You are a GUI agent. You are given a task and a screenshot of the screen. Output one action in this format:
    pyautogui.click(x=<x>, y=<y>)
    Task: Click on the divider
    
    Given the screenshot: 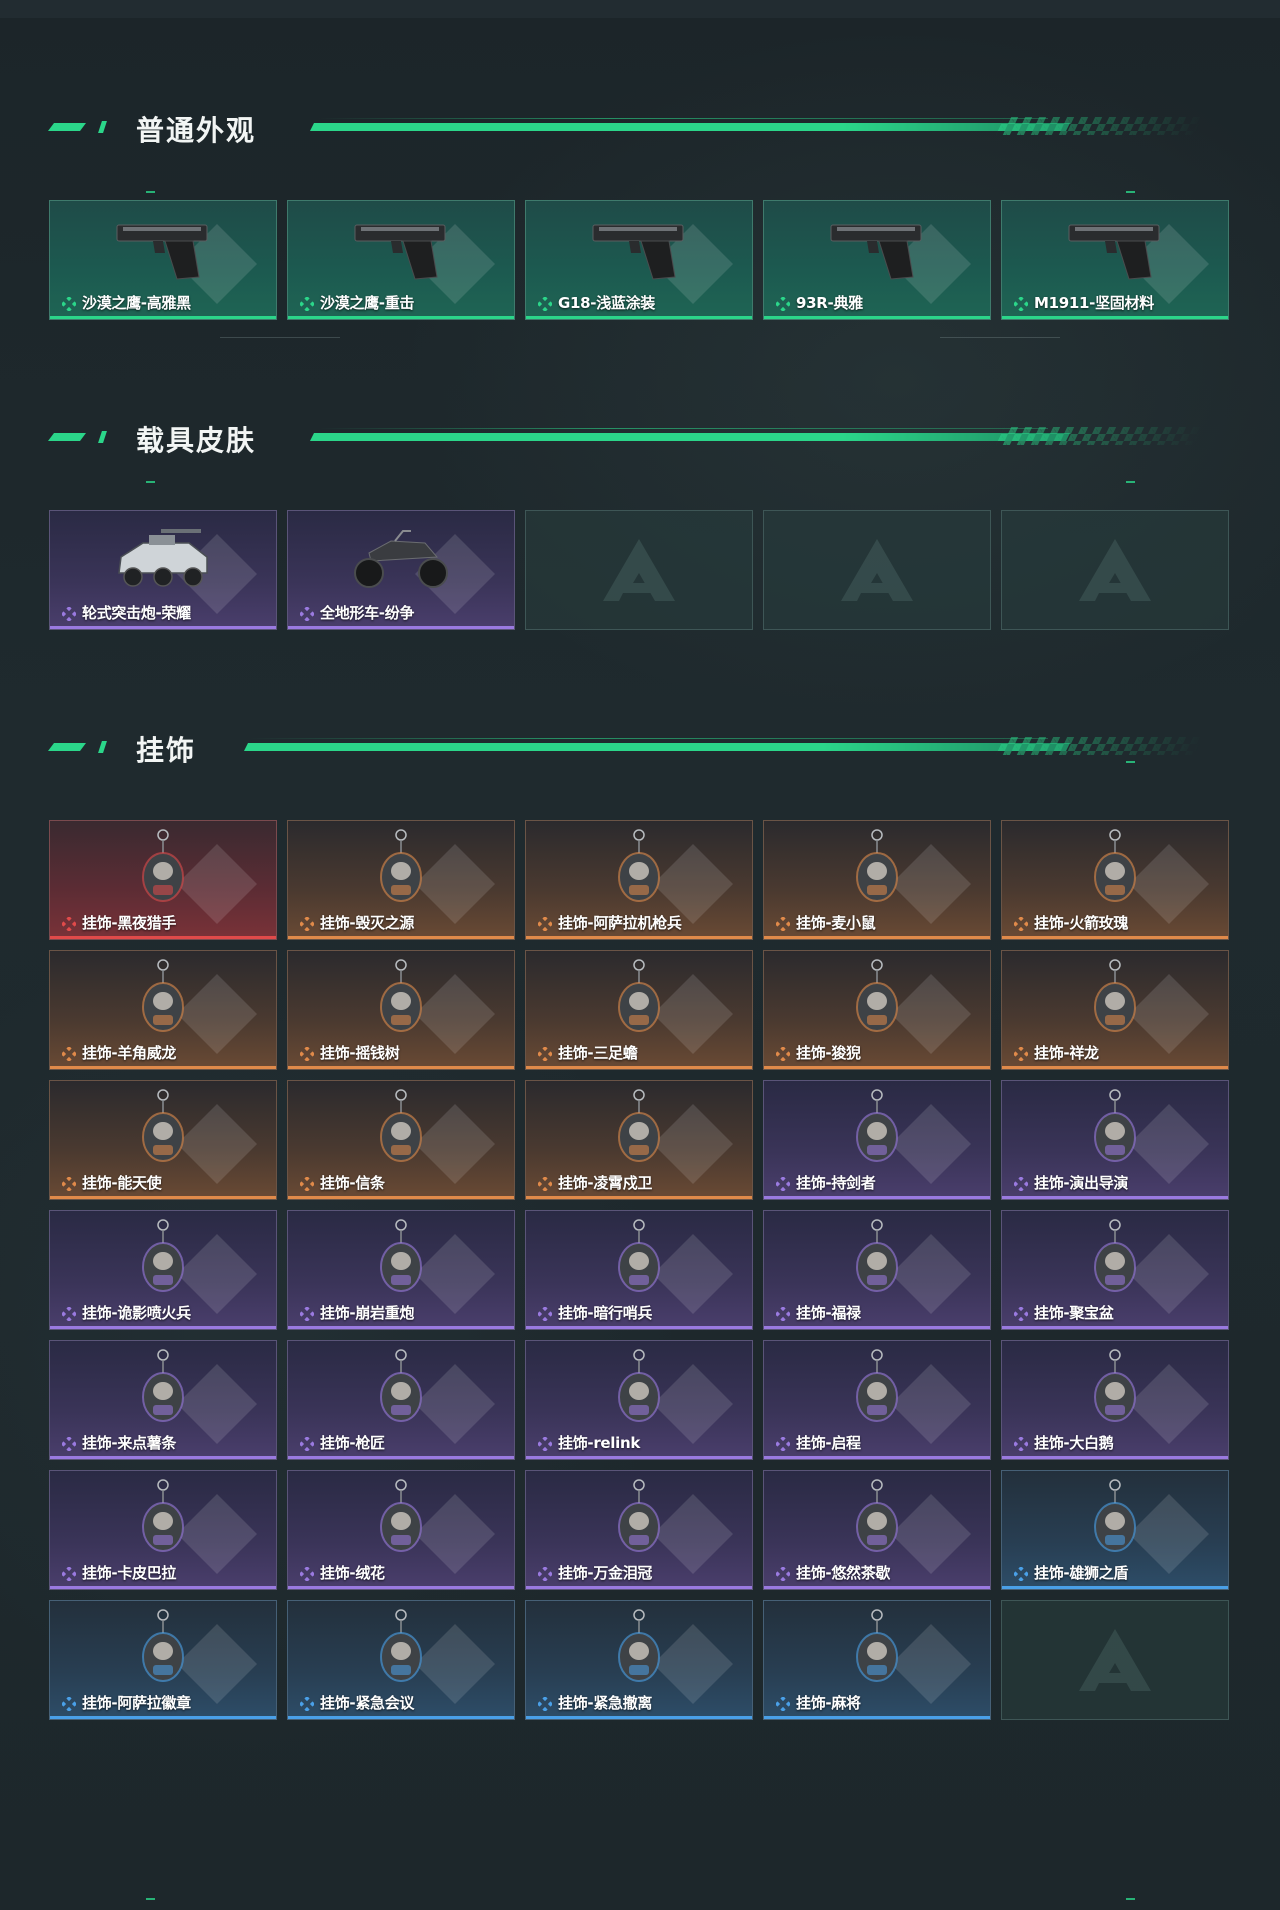 What is the action you would take?
    pyautogui.click(x=1000, y=337)
    